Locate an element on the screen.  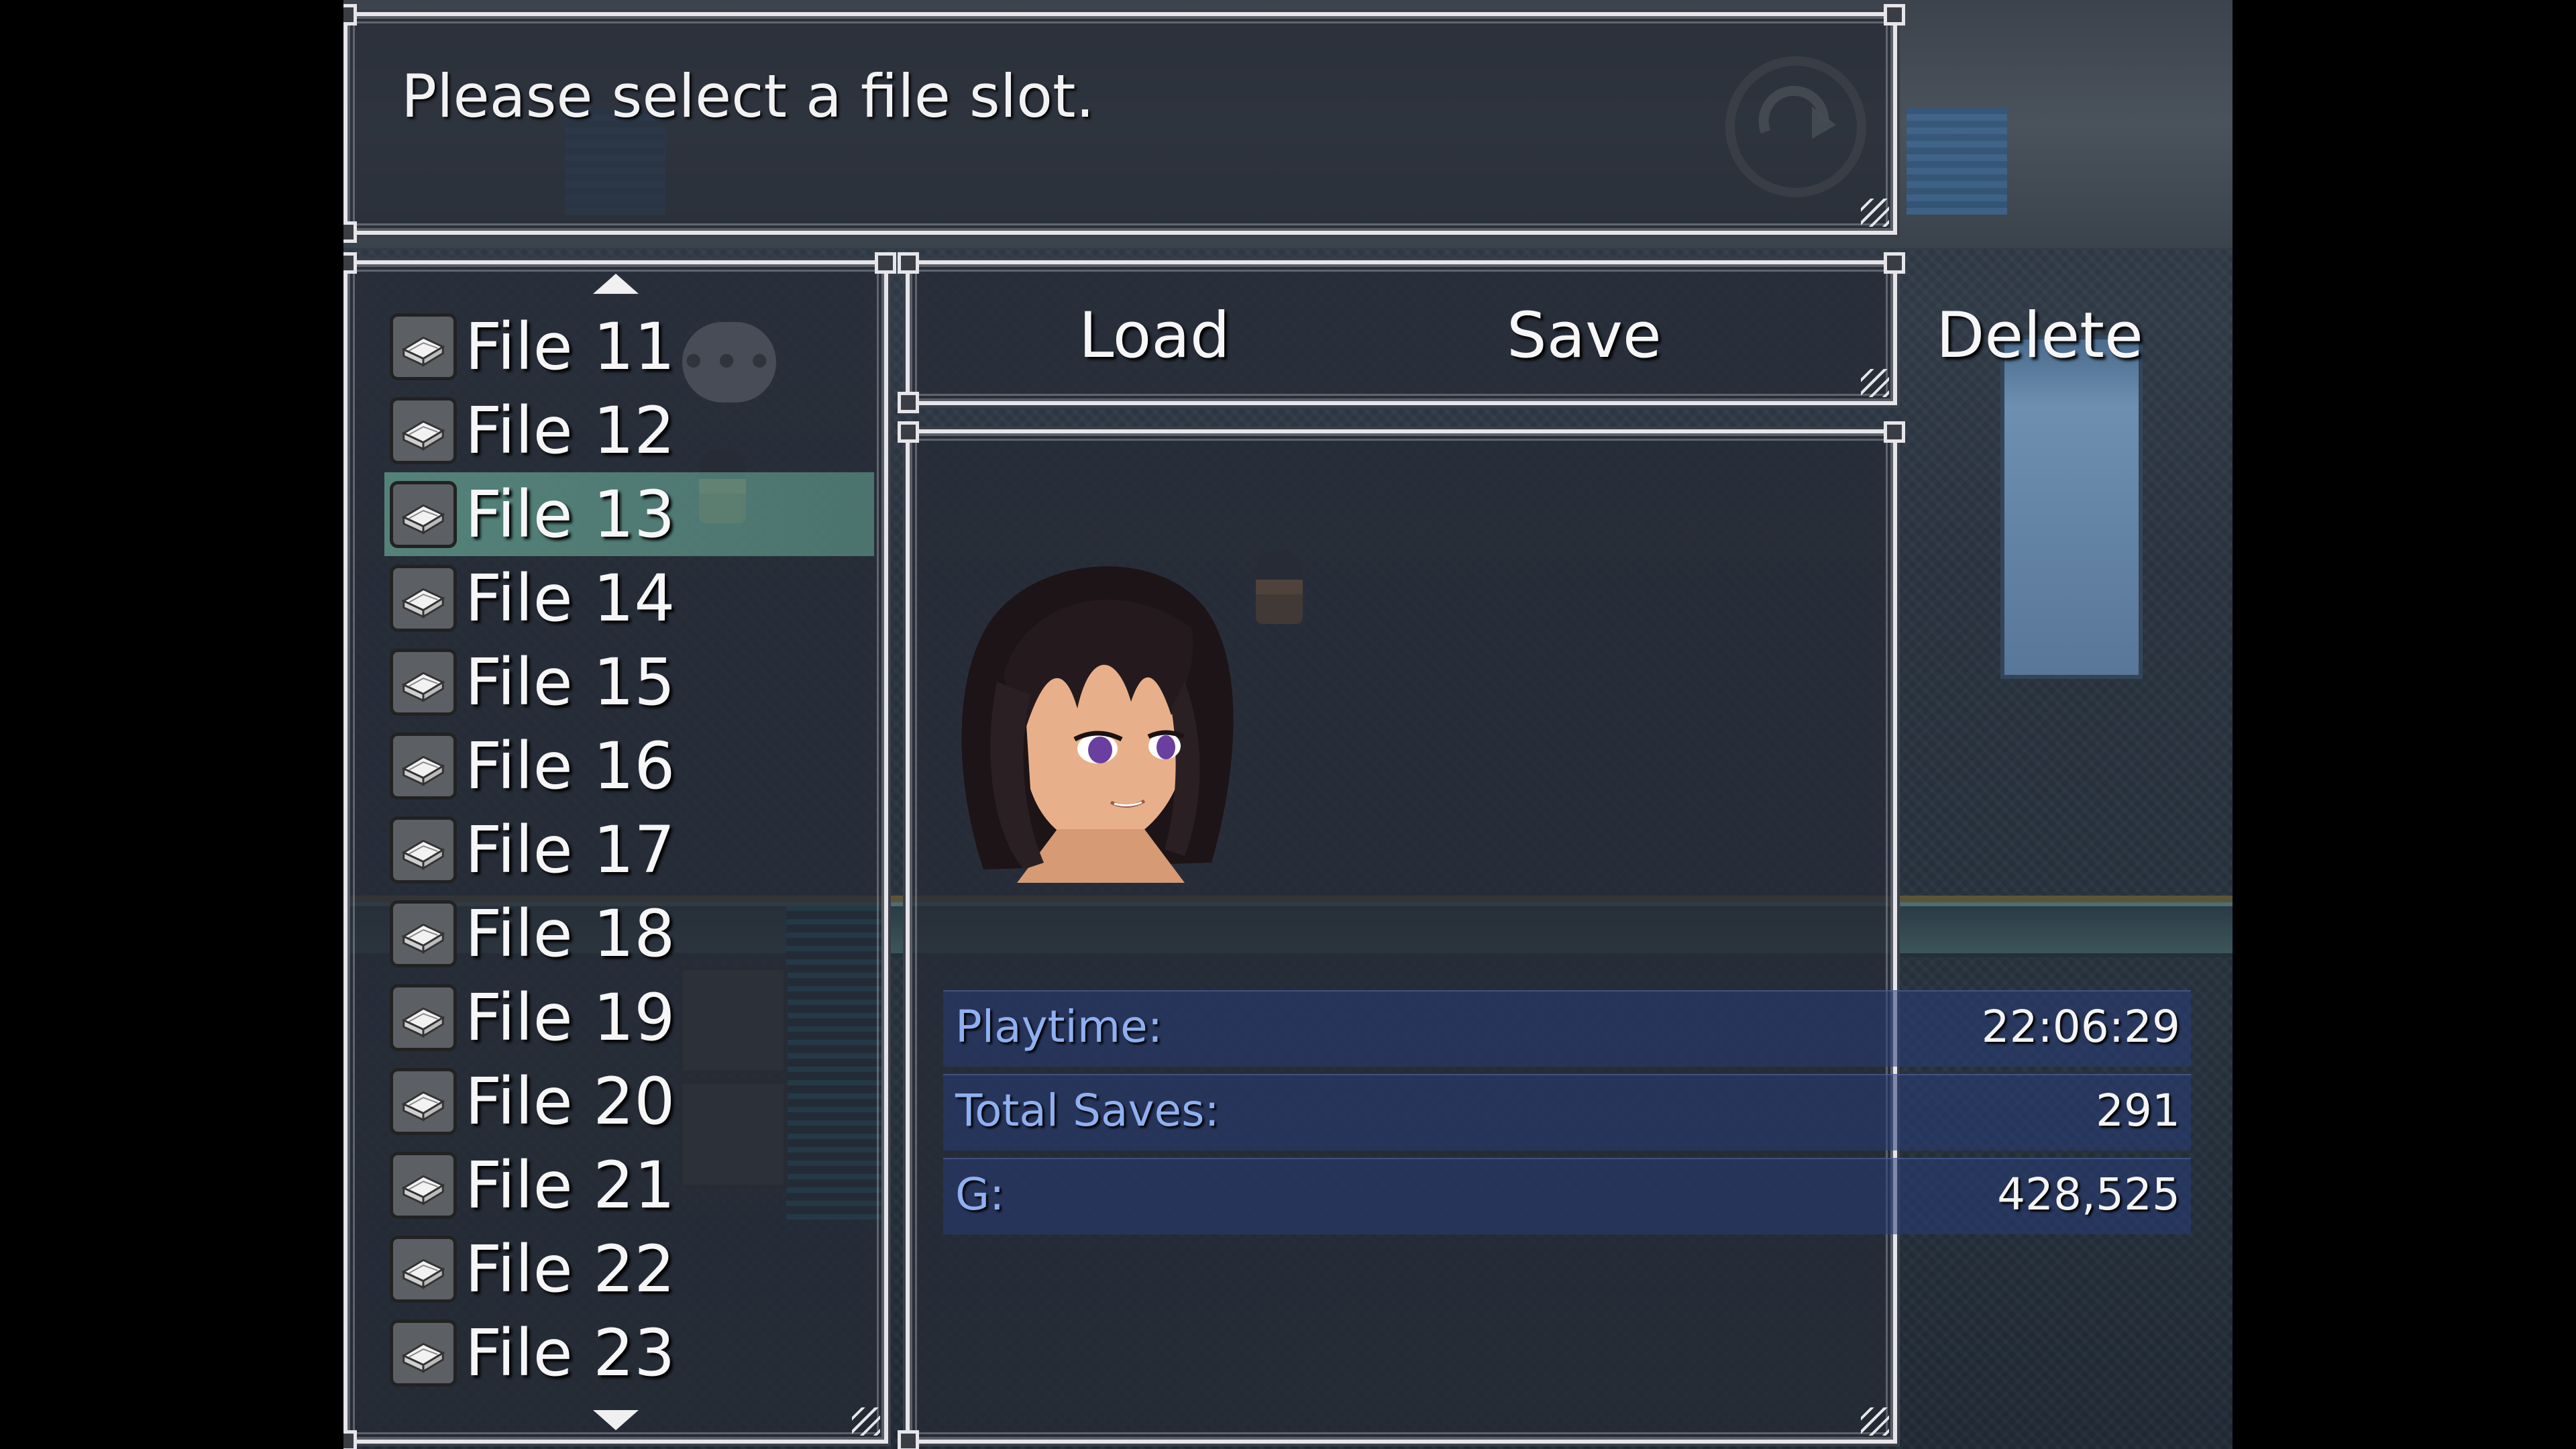
file-slot-label: File 22 is located at coordinates (570, 1269).